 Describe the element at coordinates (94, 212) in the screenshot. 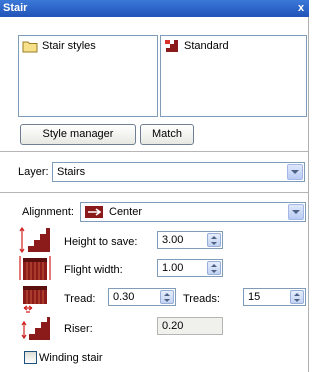

I see `center-alignment-icon` at that location.